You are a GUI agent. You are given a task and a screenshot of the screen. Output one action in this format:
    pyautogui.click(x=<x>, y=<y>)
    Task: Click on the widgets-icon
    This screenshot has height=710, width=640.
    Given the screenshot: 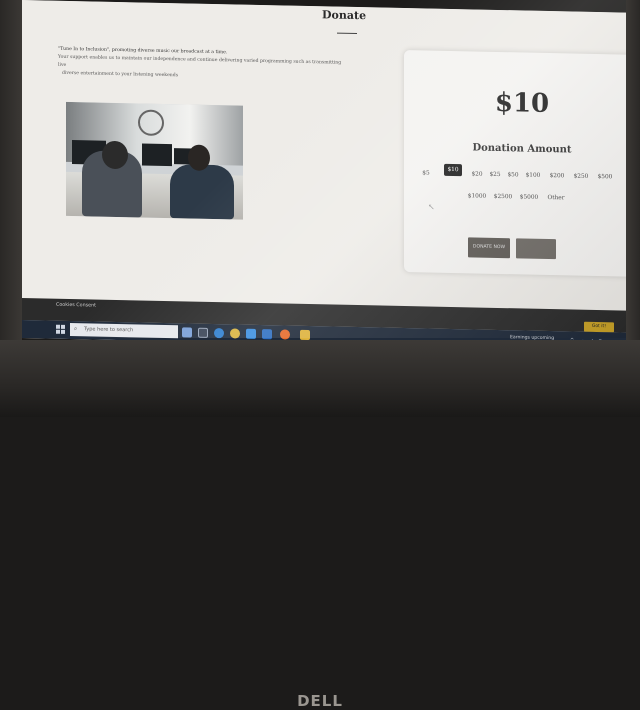 What is the action you would take?
    pyautogui.click(x=187, y=332)
    